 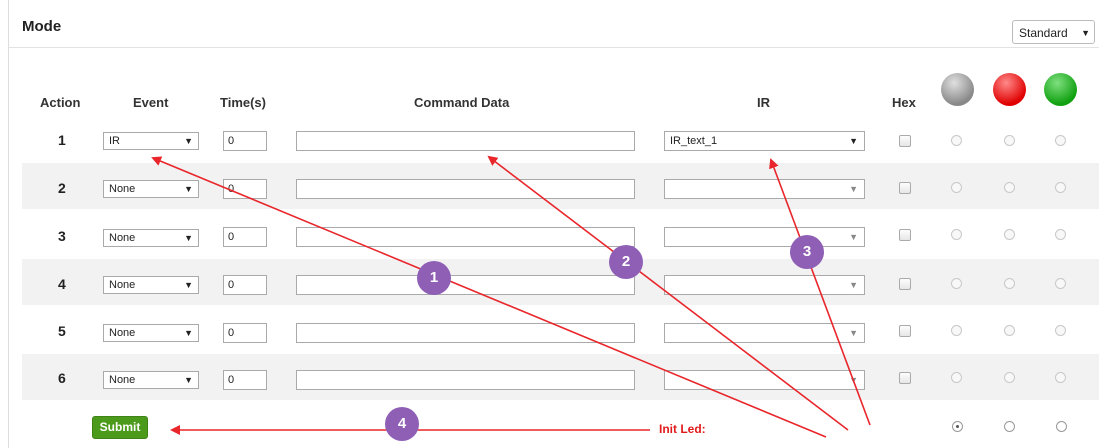 I want to click on action-number: 2, so click(x=62, y=188).